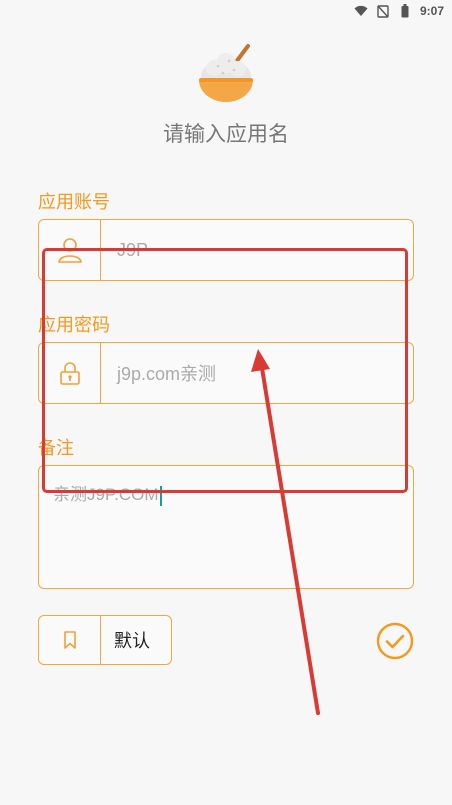 This screenshot has height=805, width=452. I want to click on text-cursor, so click(160, 495).